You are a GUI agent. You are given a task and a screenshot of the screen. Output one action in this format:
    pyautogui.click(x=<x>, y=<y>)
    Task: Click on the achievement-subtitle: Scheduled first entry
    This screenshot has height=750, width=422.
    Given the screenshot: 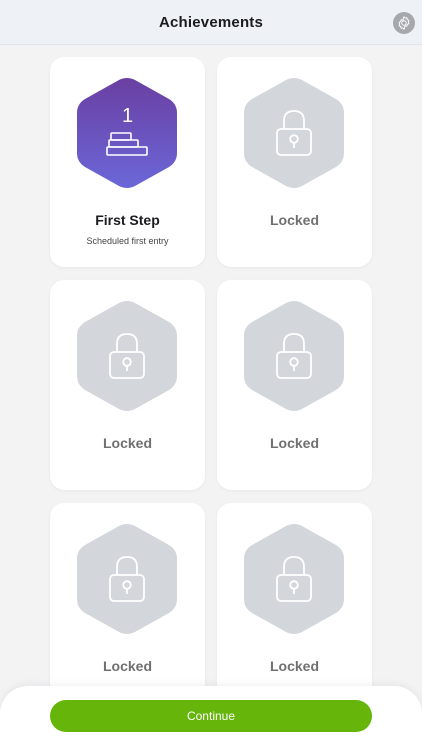 What is the action you would take?
    pyautogui.click(x=127, y=241)
    